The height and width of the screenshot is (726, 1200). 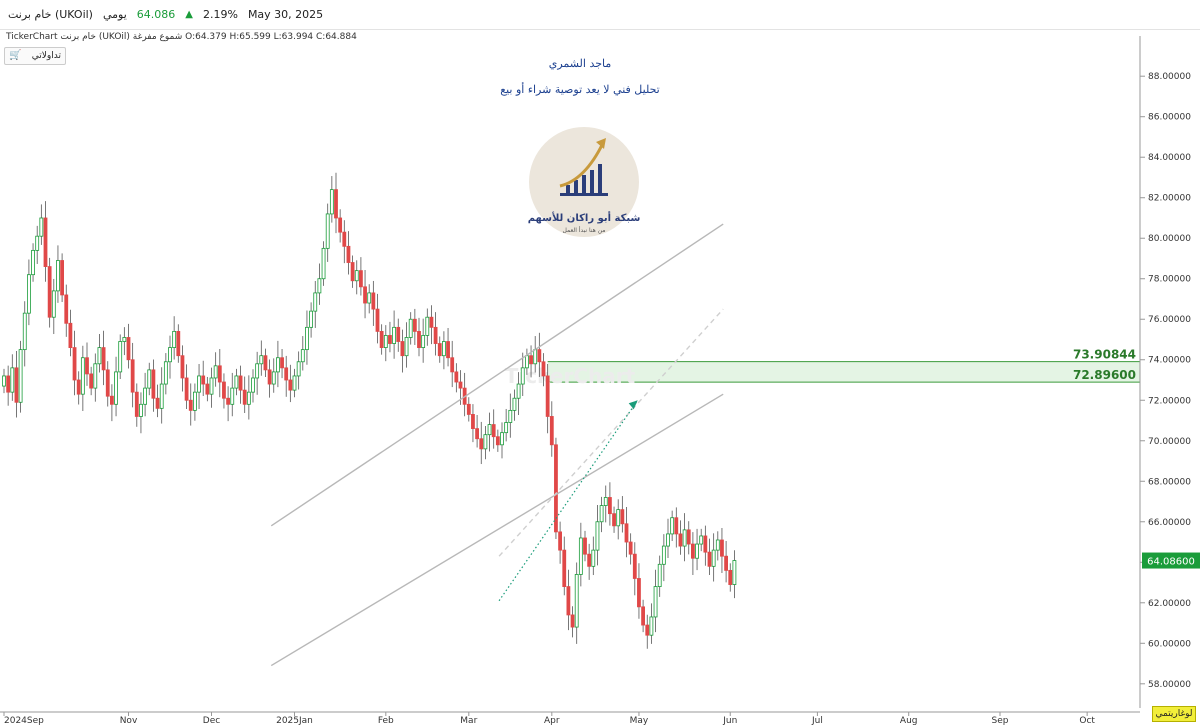 I want to click on price-tick-label: 66.00000, so click(x=1169, y=523).